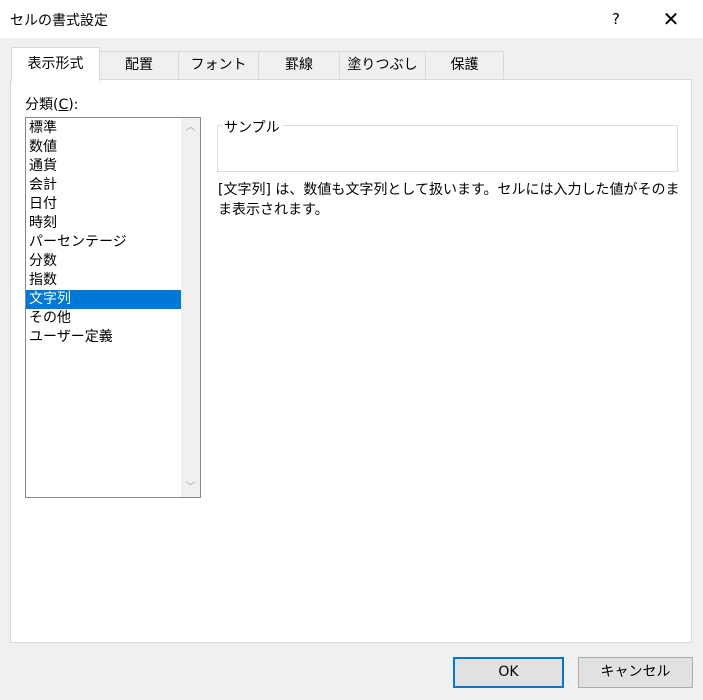 The width and height of the screenshot is (703, 700). What do you see at coordinates (103, 337) in the screenshot?
I see `list-item: ユーザー定義` at bounding box center [103, 337].